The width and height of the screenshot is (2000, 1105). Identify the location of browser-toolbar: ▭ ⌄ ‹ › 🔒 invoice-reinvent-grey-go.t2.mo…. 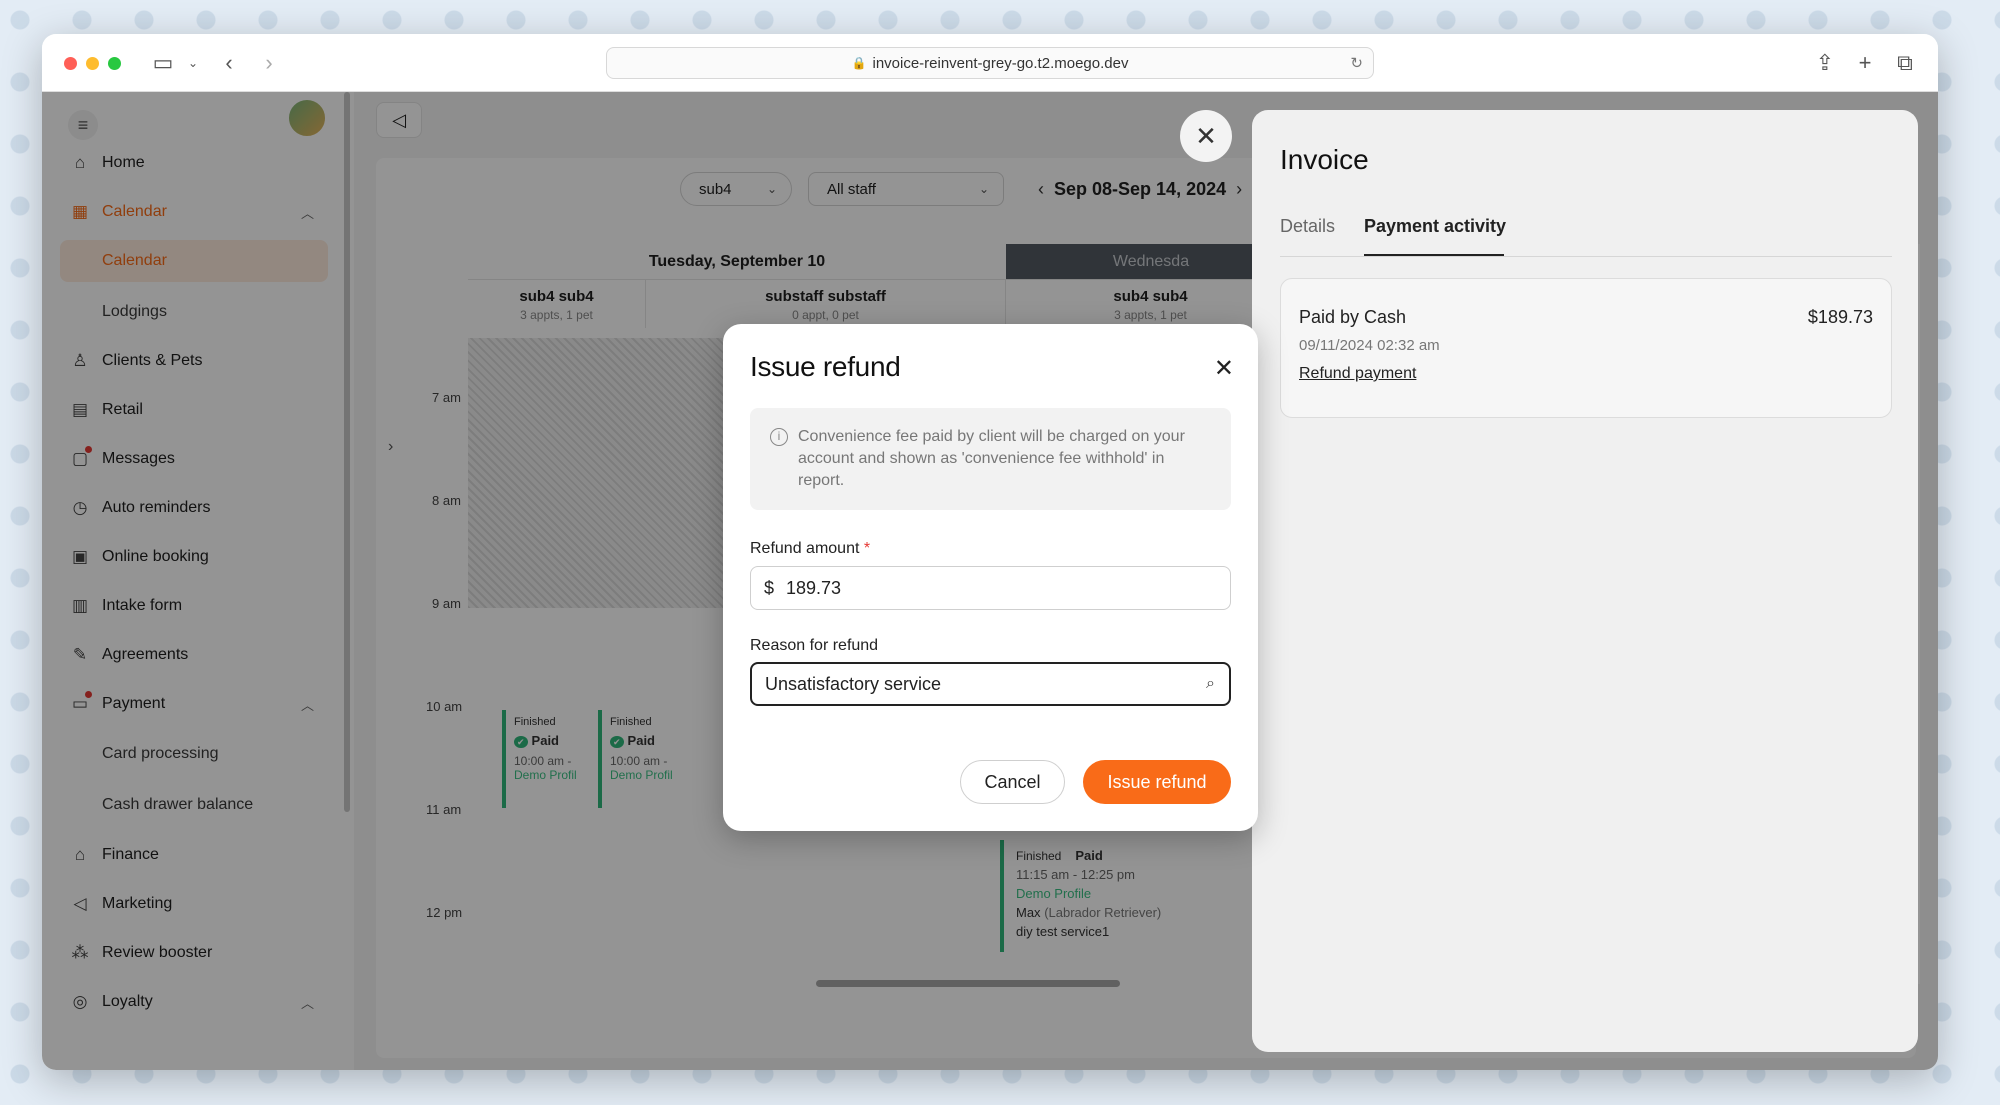
(990, 63).